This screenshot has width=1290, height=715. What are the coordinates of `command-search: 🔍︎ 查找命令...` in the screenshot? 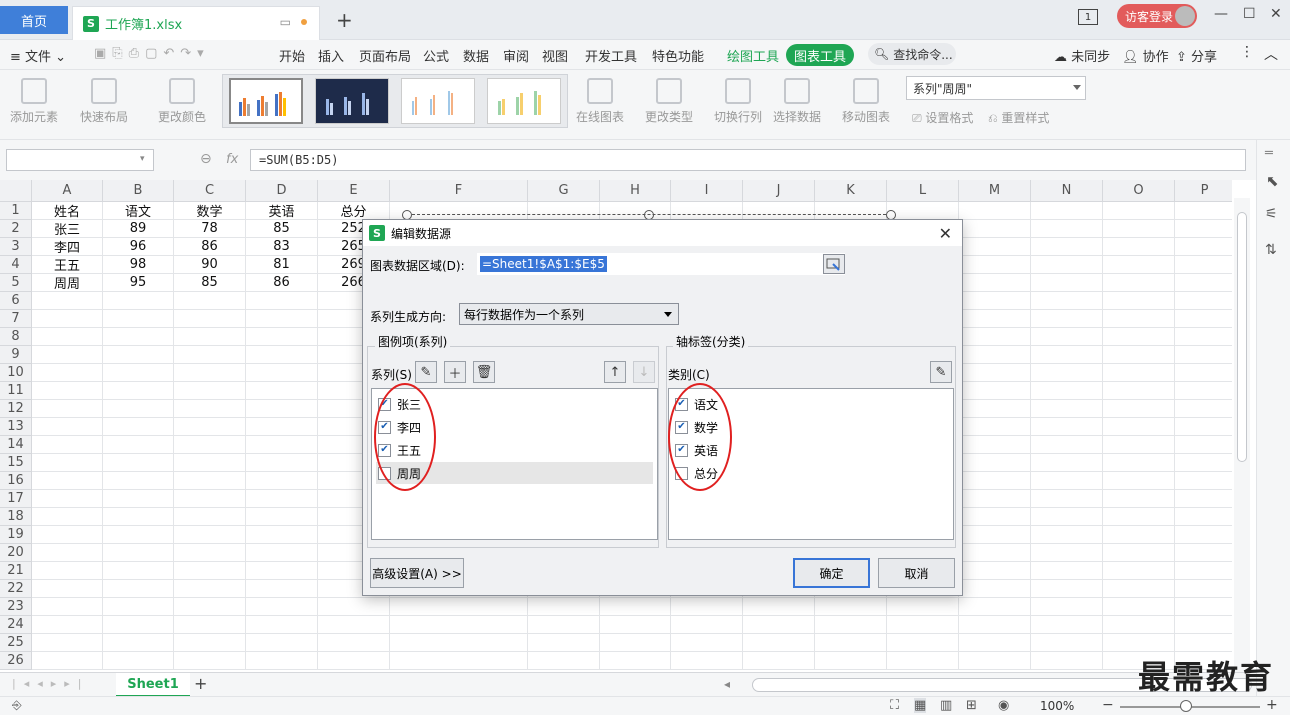 It's located at (912, 54).